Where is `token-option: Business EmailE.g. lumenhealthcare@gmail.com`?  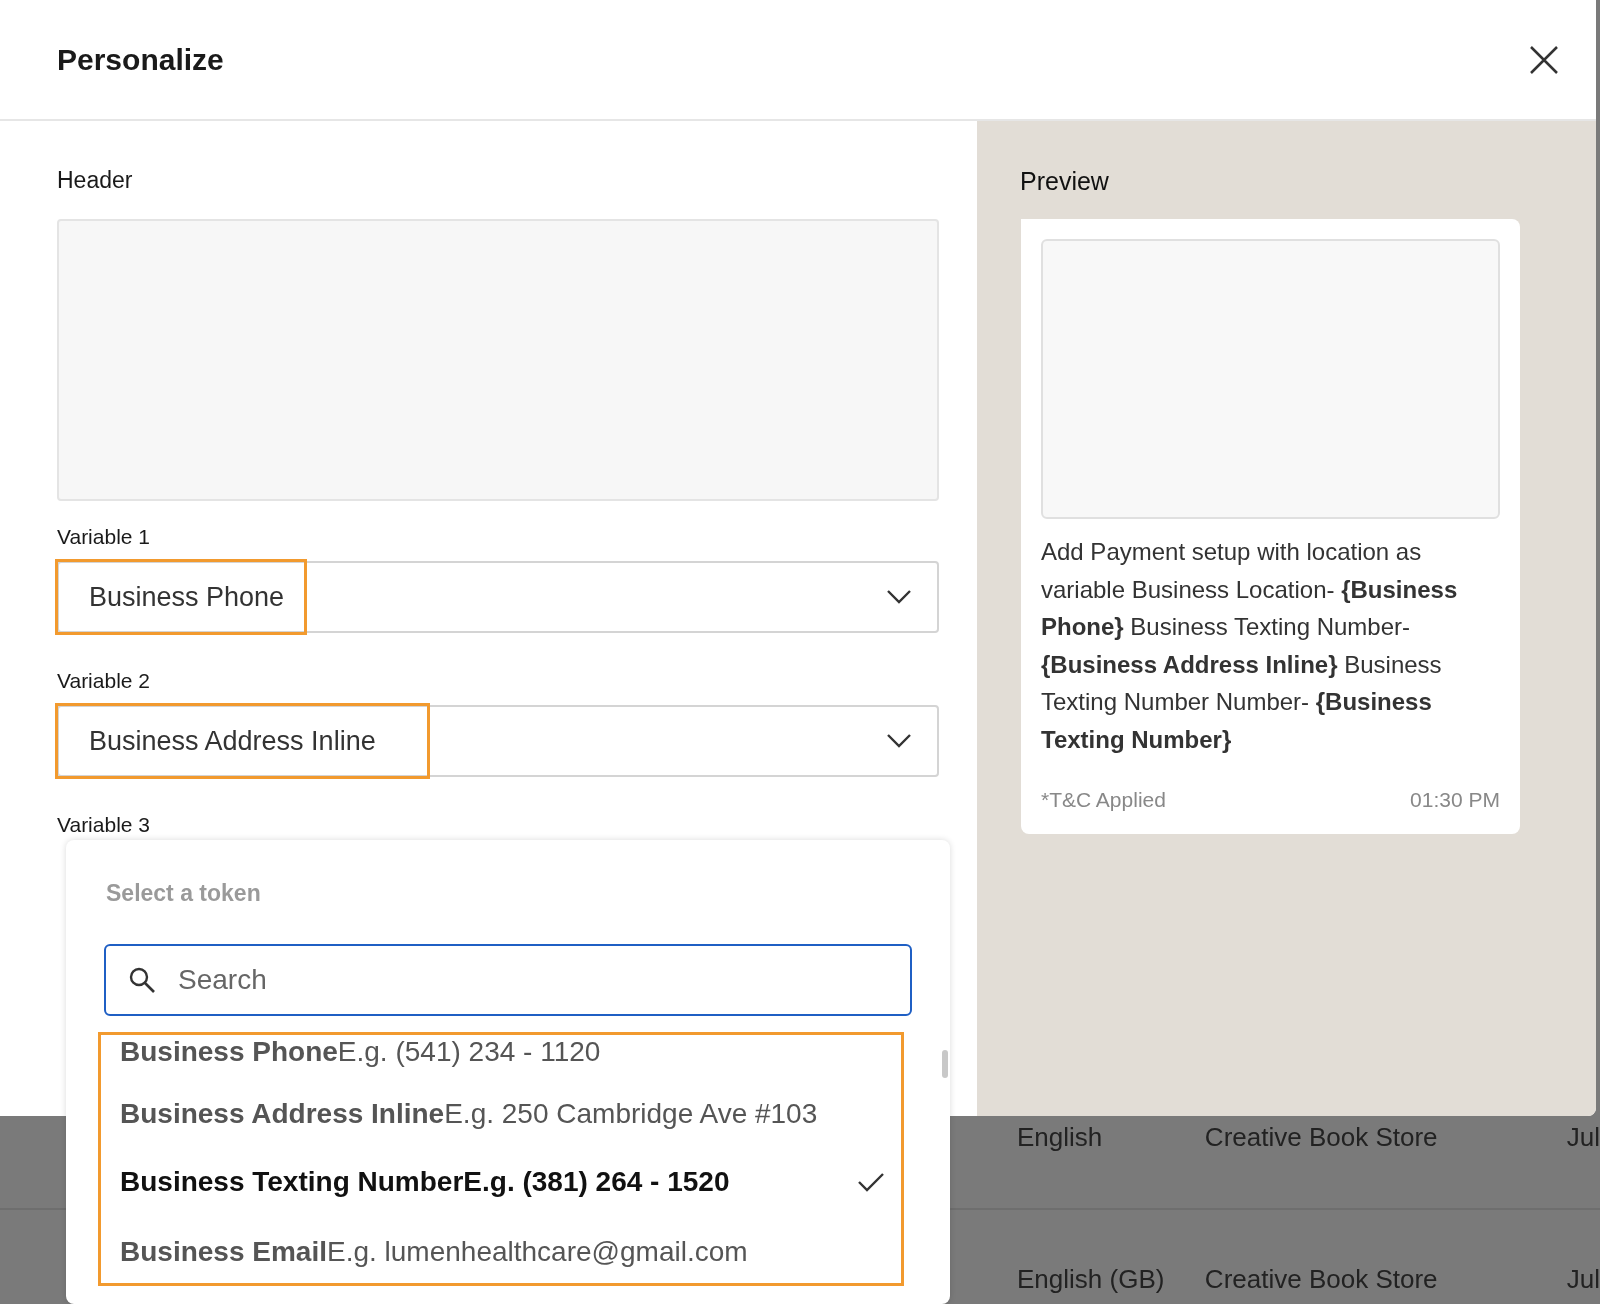
token-option: Business EmailE.g. lumenhealthcare@gmail.com is located at coordinates (502, 1252).